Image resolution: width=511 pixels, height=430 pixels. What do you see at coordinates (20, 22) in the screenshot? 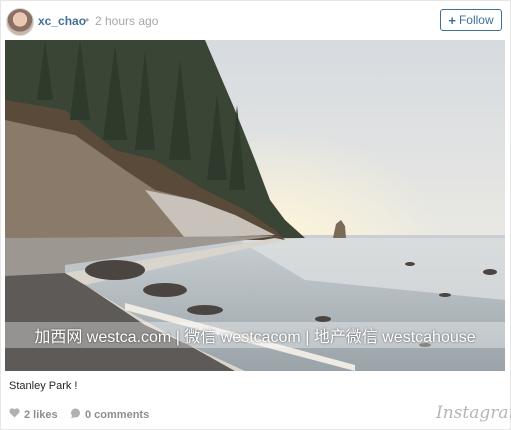
I see `user-avatar` at bounding box center [20, 22].